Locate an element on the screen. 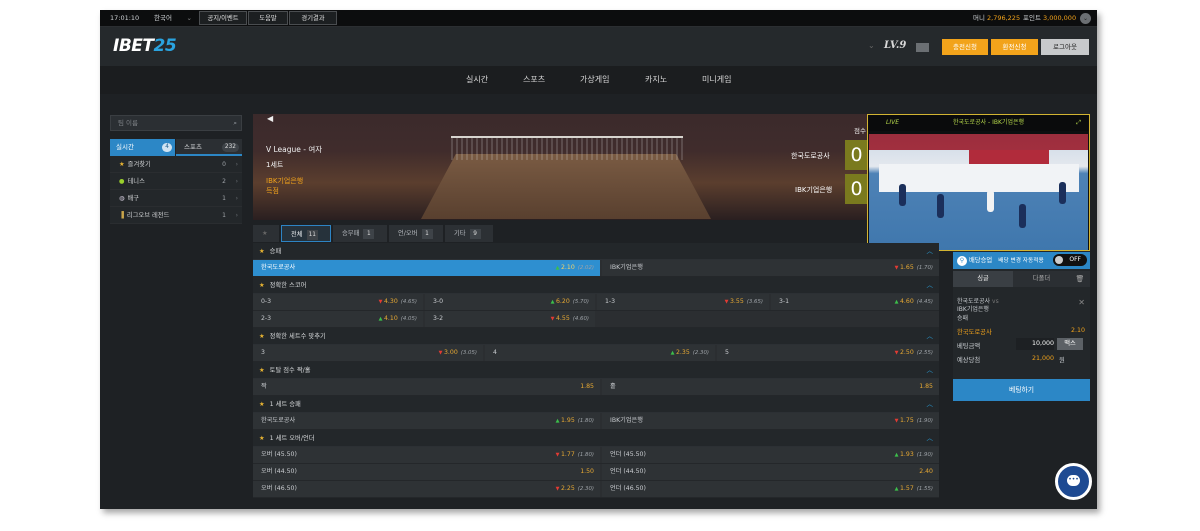 Image resolution: width=1200 pixels, height=531 pixels. deposit-button: 충전신청 is located at coordinates (965, 47).